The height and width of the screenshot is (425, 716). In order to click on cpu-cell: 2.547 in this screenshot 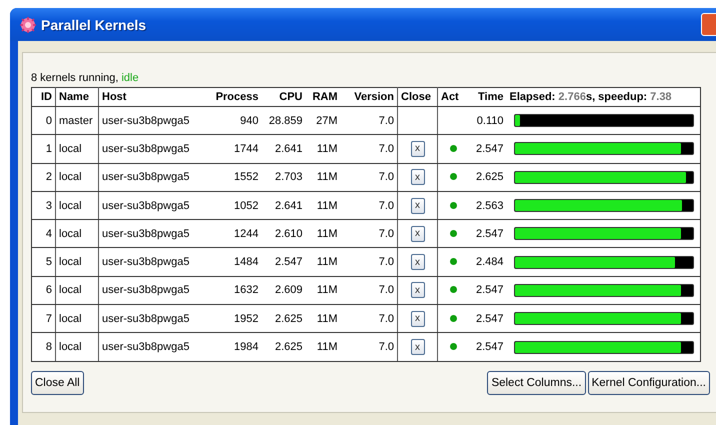, I will do `click(288, 262)`.